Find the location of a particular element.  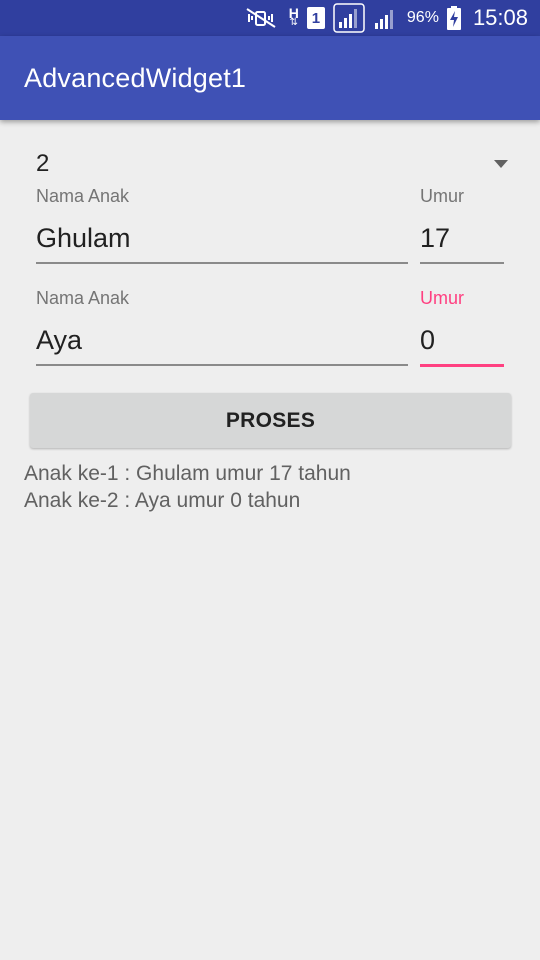

sim1-icon: 1 is located at coordinates (315, 18).